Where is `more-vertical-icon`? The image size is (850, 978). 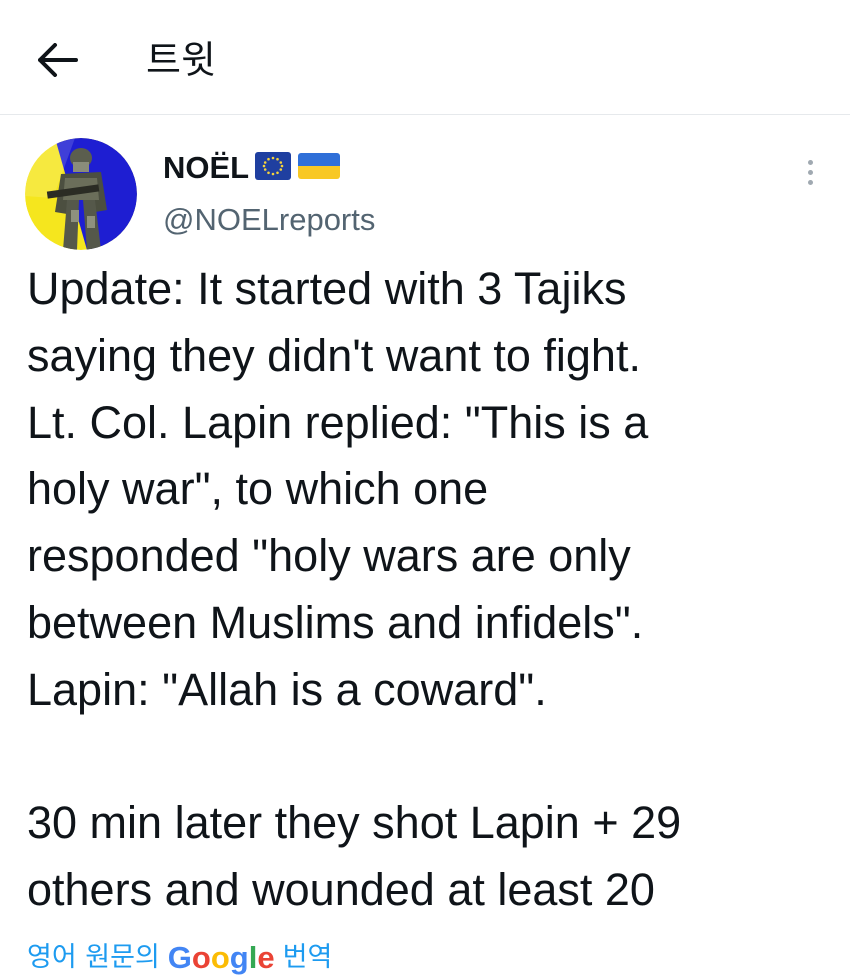
more-vertical-icon is located at coordinates (810, 172).